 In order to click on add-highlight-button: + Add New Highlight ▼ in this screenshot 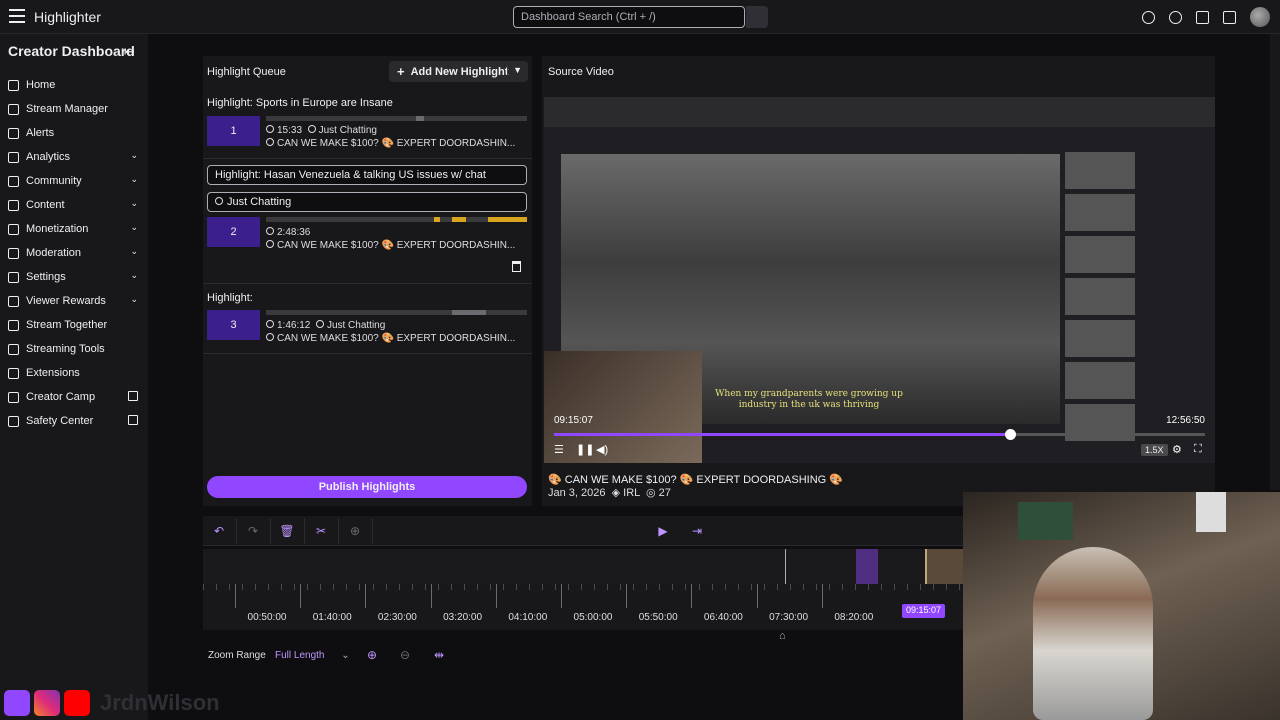, I will do `click(458, 71)`.